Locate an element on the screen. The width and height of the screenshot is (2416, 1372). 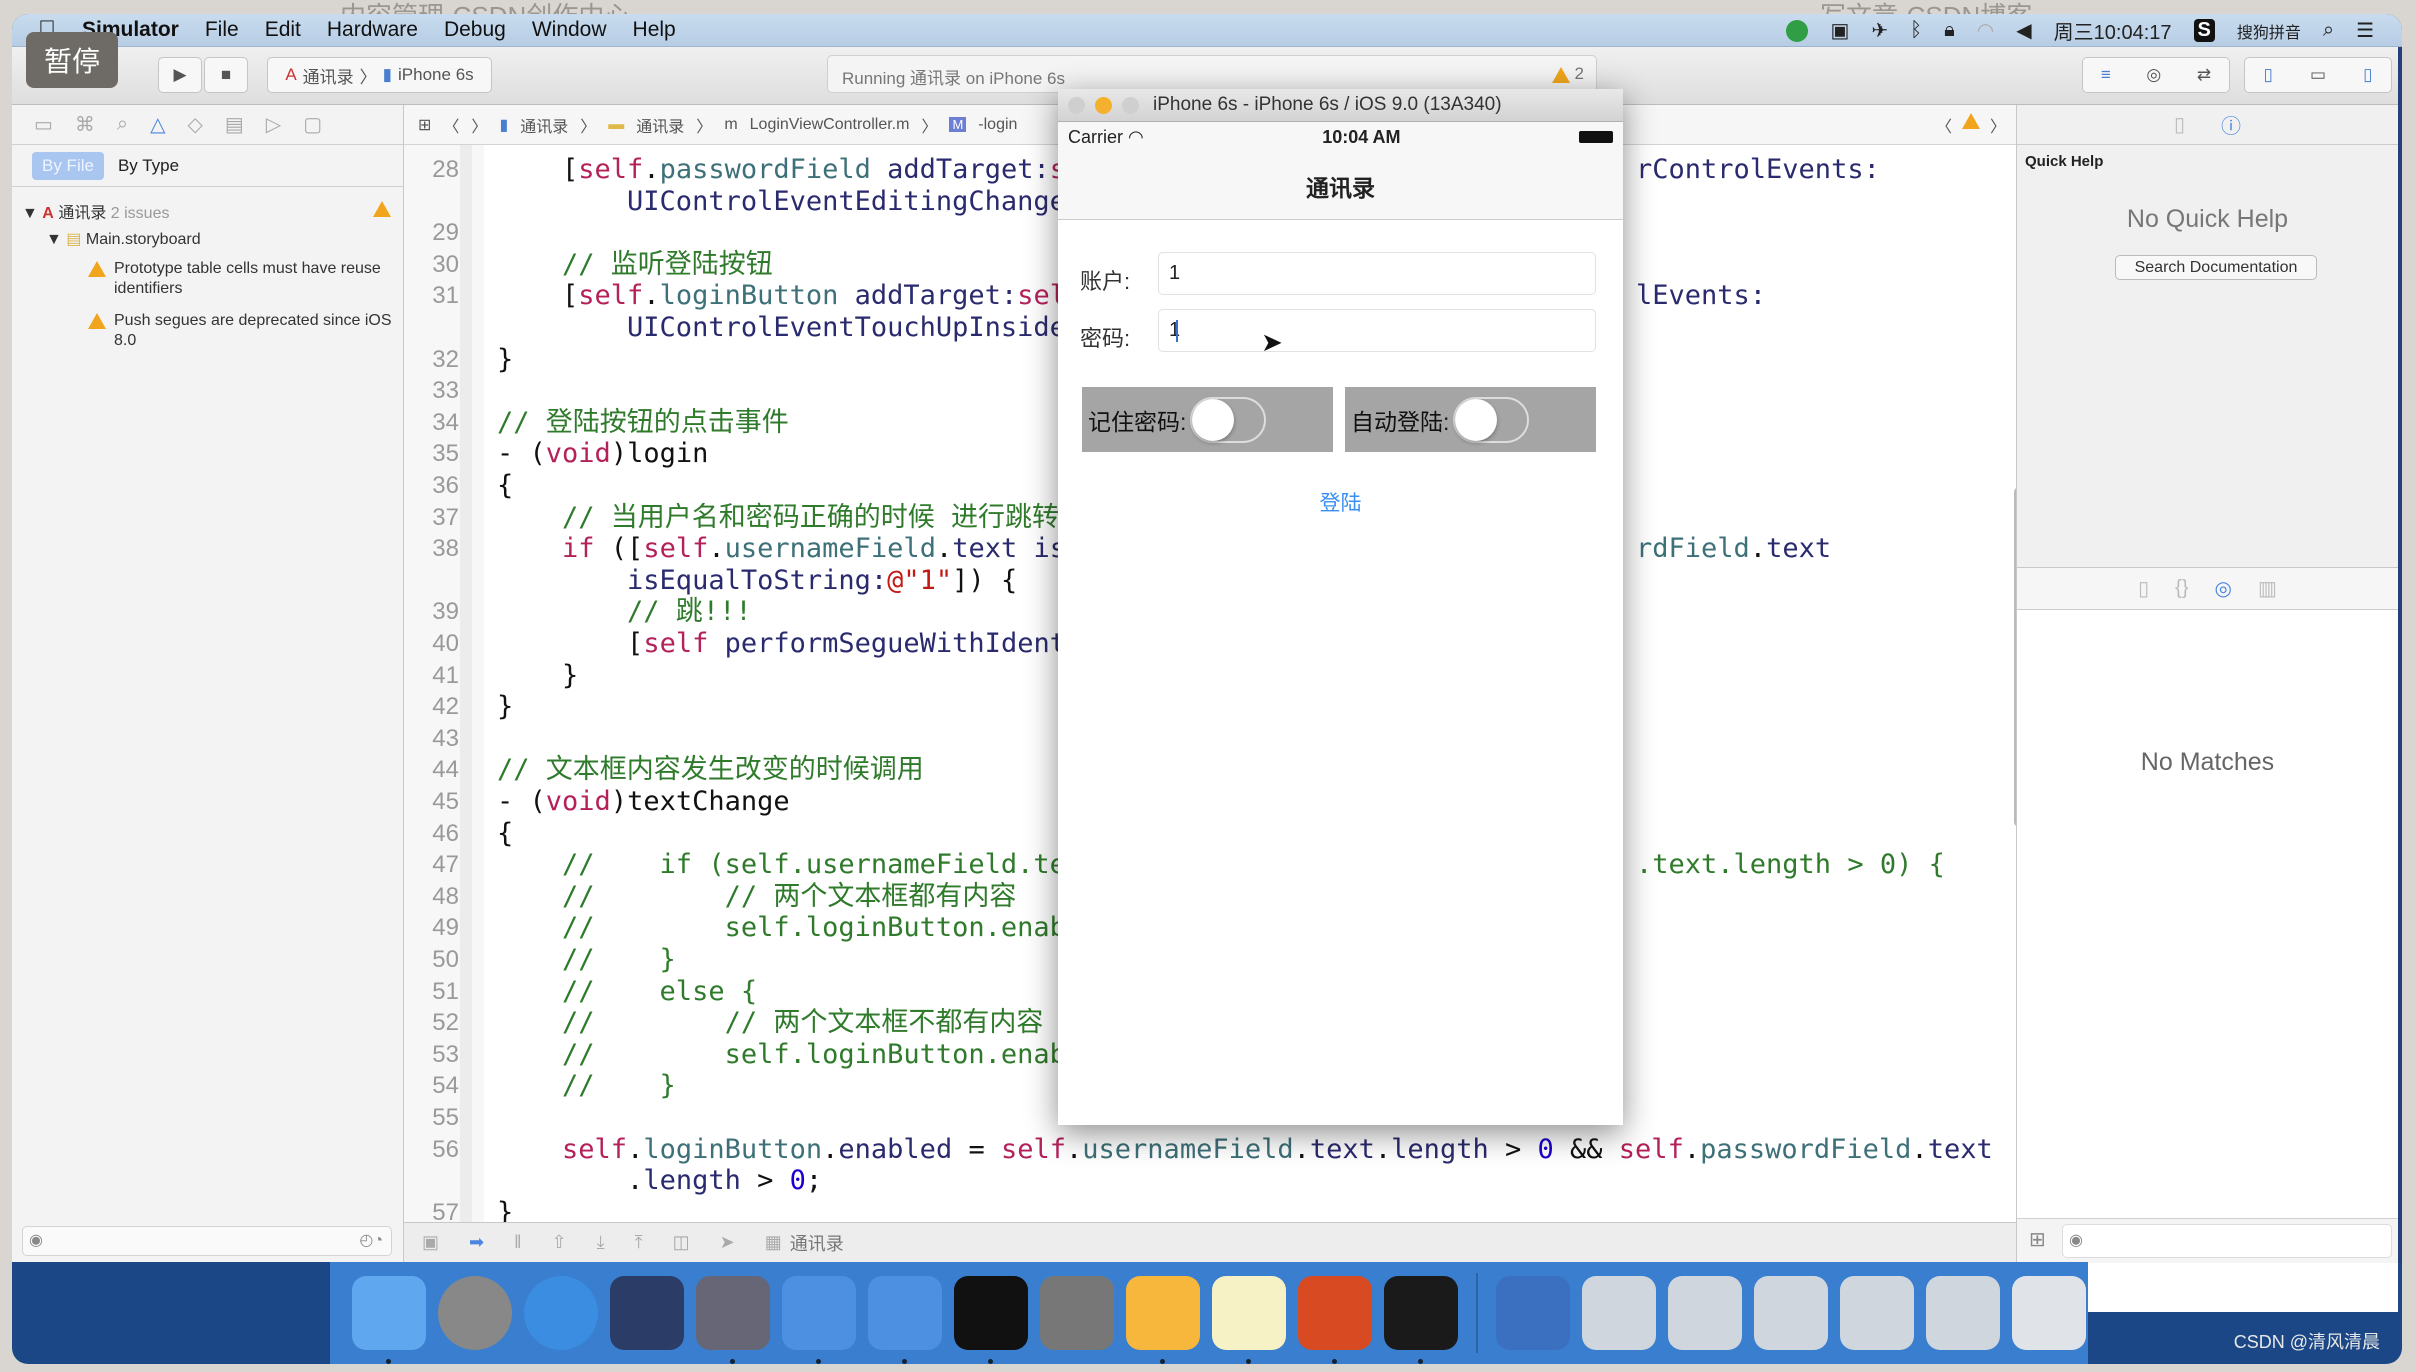
scheme-selector: A 通讯录〉 ▮ iPhone 6s is located at coordinates (379, 75).